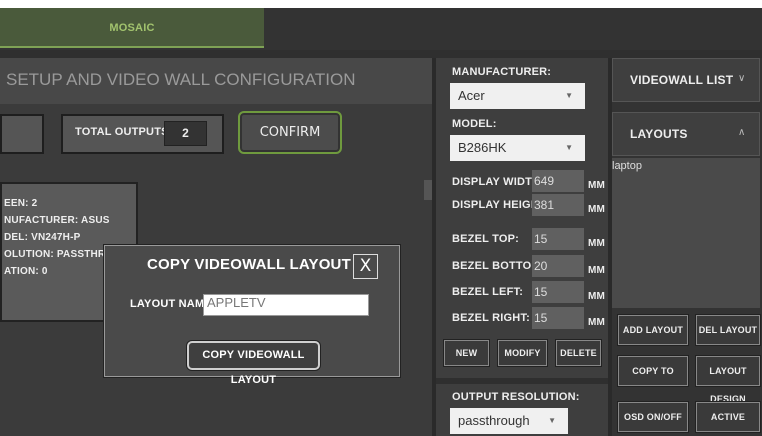 Image resolution: width=762 pixels, height=436 pixels. I want to click on section-divider, so click(522, 381).